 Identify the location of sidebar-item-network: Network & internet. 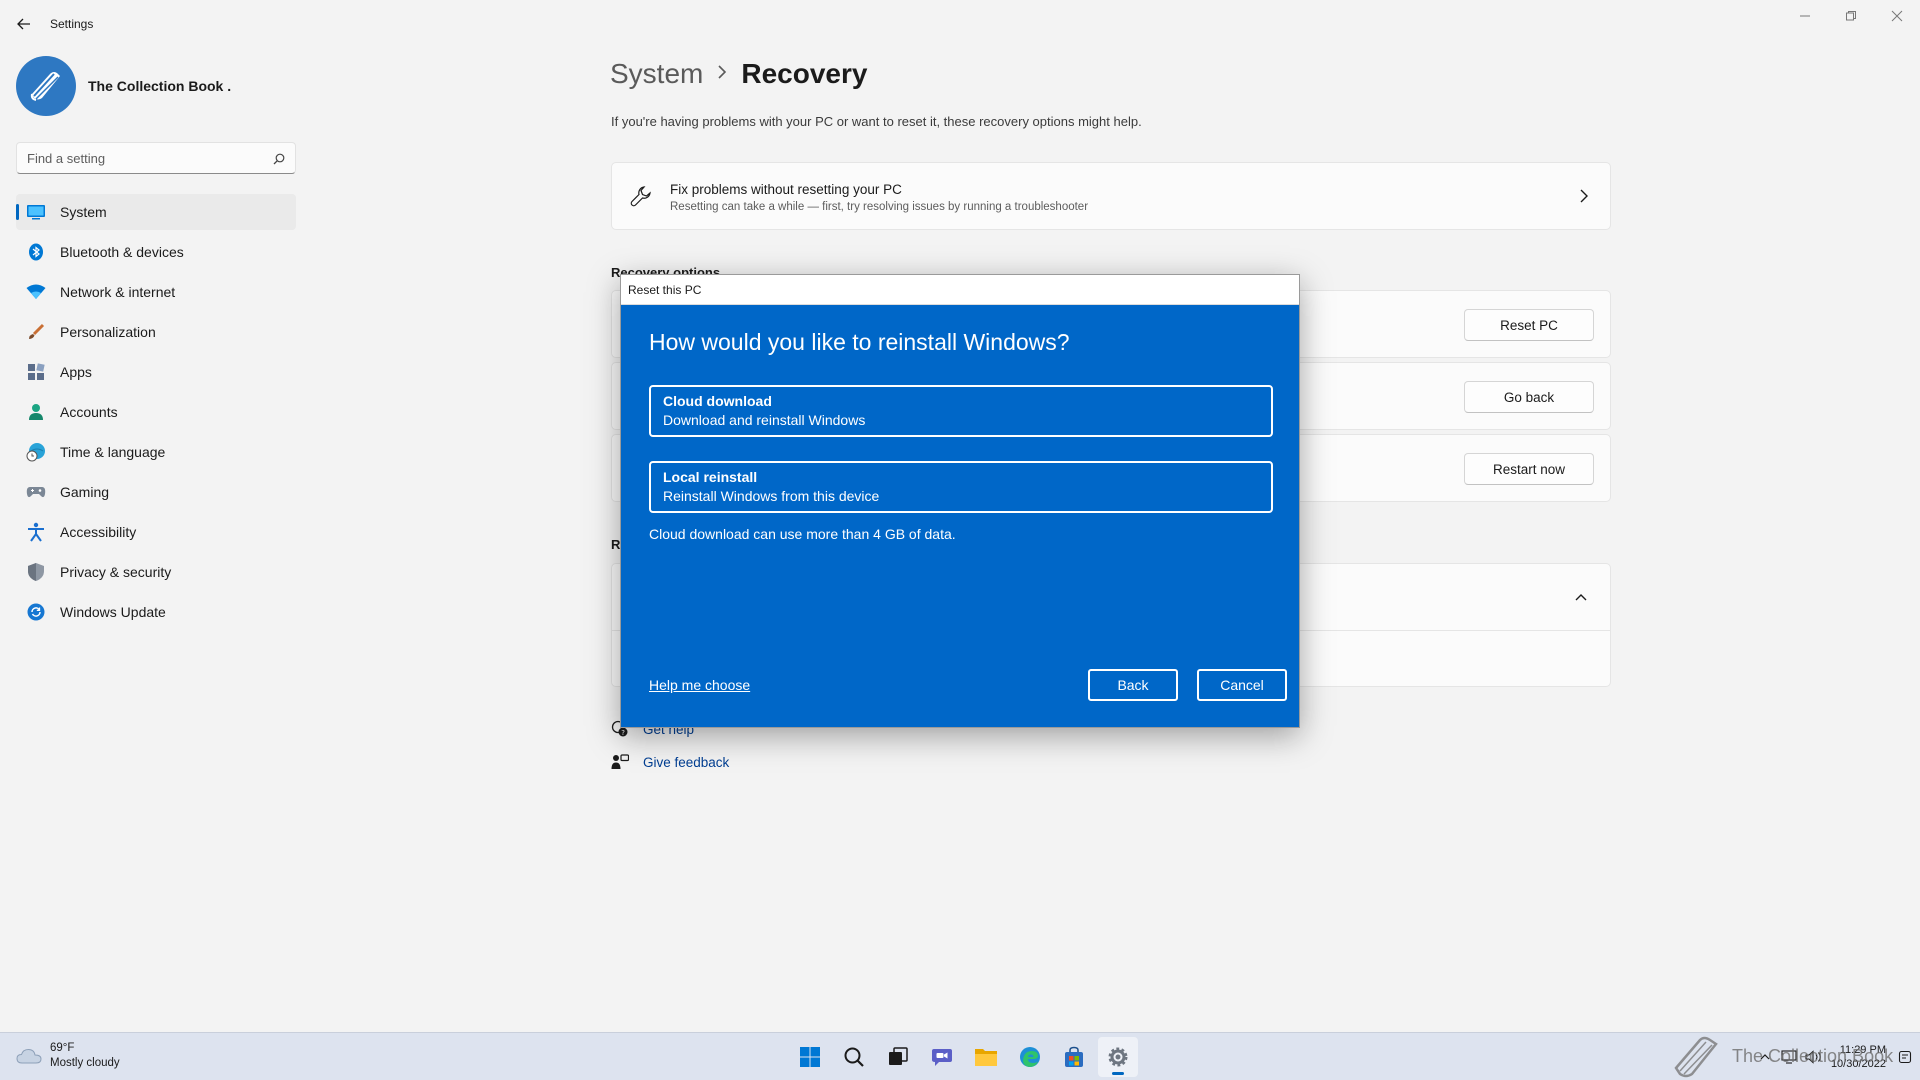
(156, 292).